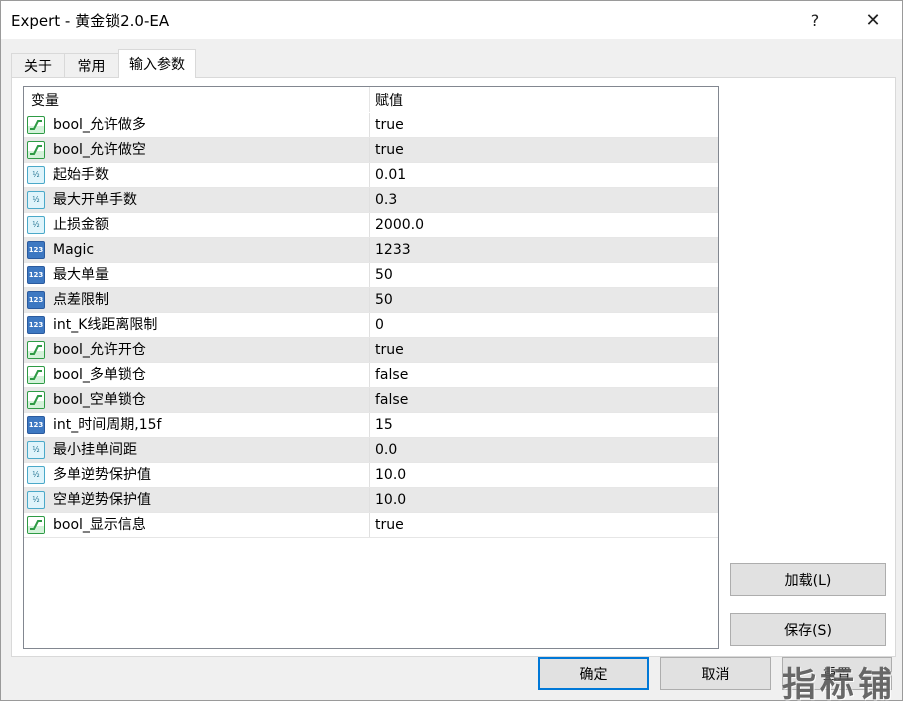 The image size is (903, 706). Describe the element at coordinates (107, 425) in the screenshot. I see `variable-name: int_时间周期,15f` at that location.